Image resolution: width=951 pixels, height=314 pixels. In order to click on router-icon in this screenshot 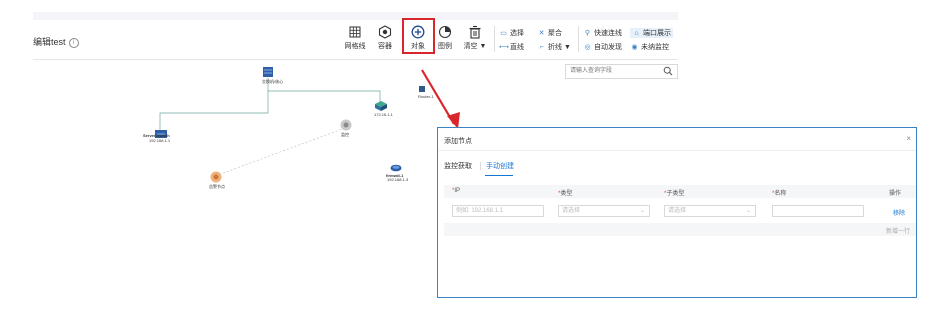, I will do `click(422, 89)`.